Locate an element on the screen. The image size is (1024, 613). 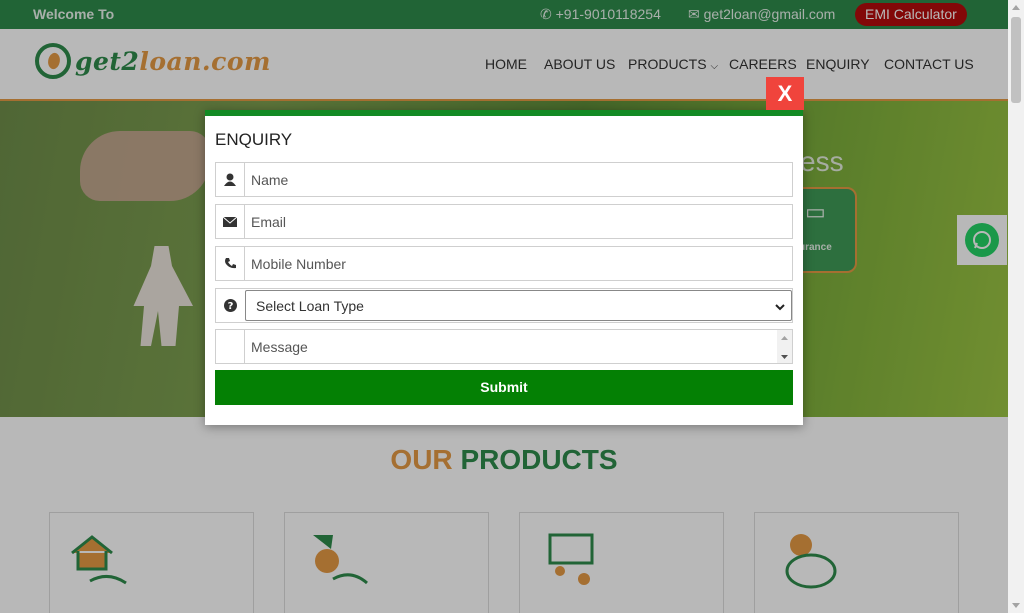
email-input is located at coordinates (518, 221).